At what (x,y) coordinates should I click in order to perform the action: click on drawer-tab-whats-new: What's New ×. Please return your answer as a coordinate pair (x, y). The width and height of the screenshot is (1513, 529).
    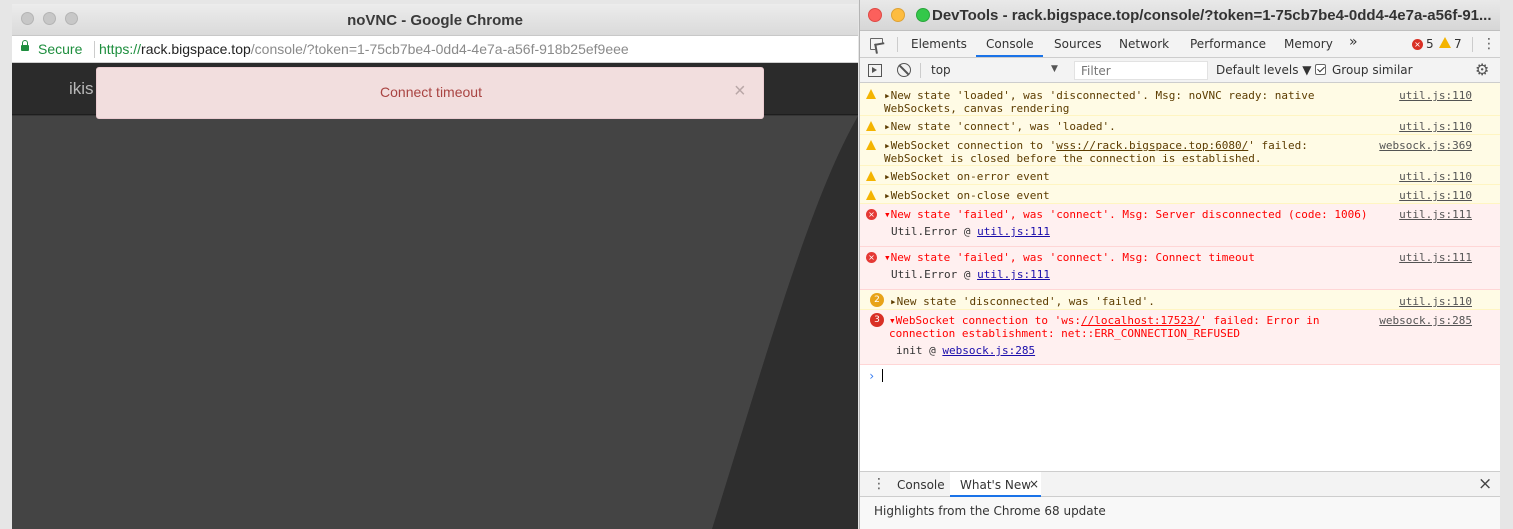
    Looking at the image, I should click on (995, 484).